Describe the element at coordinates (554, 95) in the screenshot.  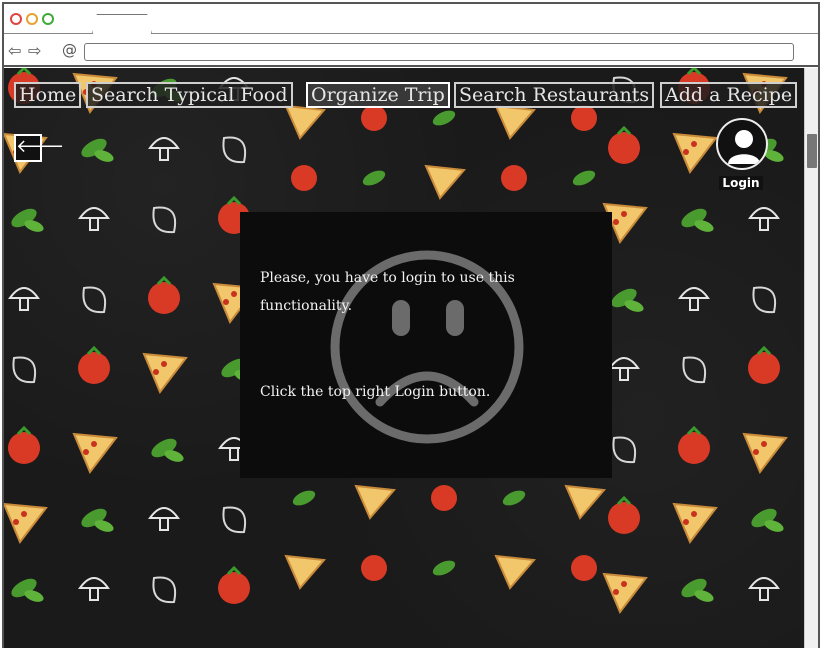
I see `nav-search-restaurants: Search Restaurants` at that location.